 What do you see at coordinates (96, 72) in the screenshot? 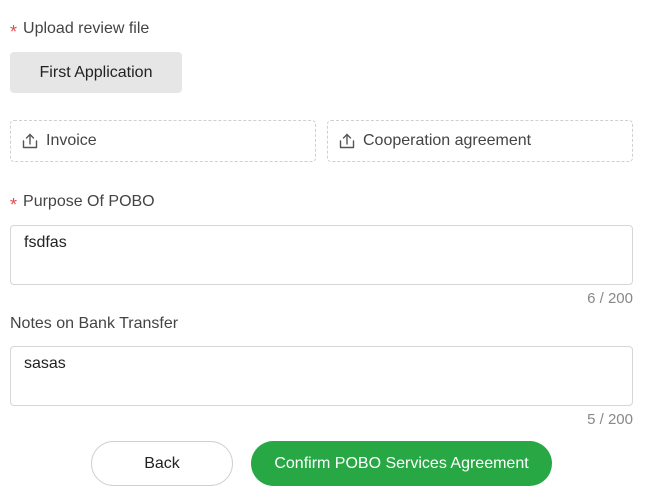
I see `first-application-chip: First Application` at bounding box center [96, 72].